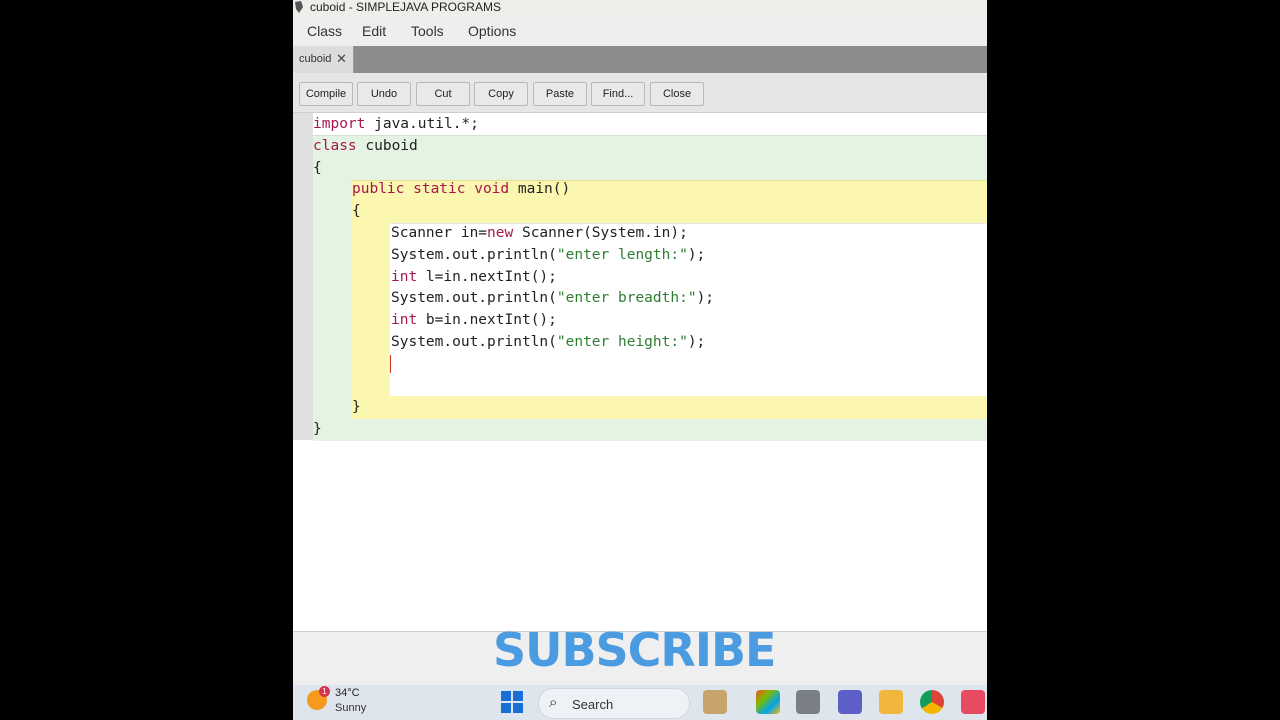 Image resolution: width=1280 pixels, height=720 pixels. Describe the element at coordinates (365, 146) in the screenshot. I see `code-line-2: class cuboid` at that location.